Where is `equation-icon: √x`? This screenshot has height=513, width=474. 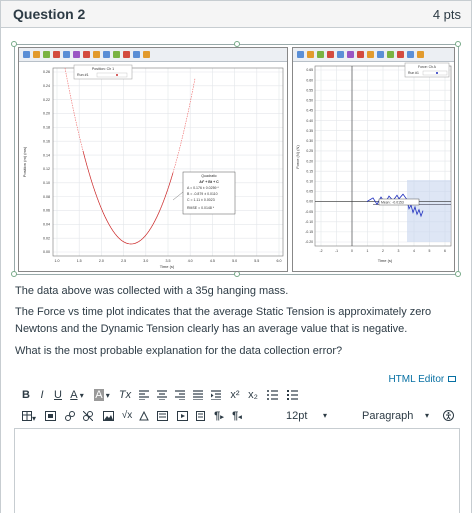 equation-icon: √x is located at coordinates (127, 415).